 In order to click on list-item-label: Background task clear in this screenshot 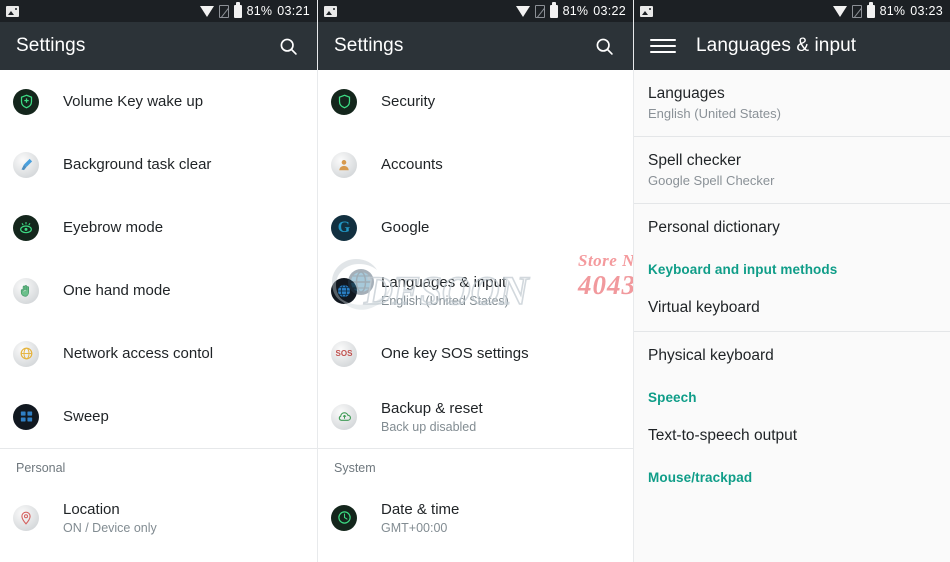, I will do `click(137, 164)`.